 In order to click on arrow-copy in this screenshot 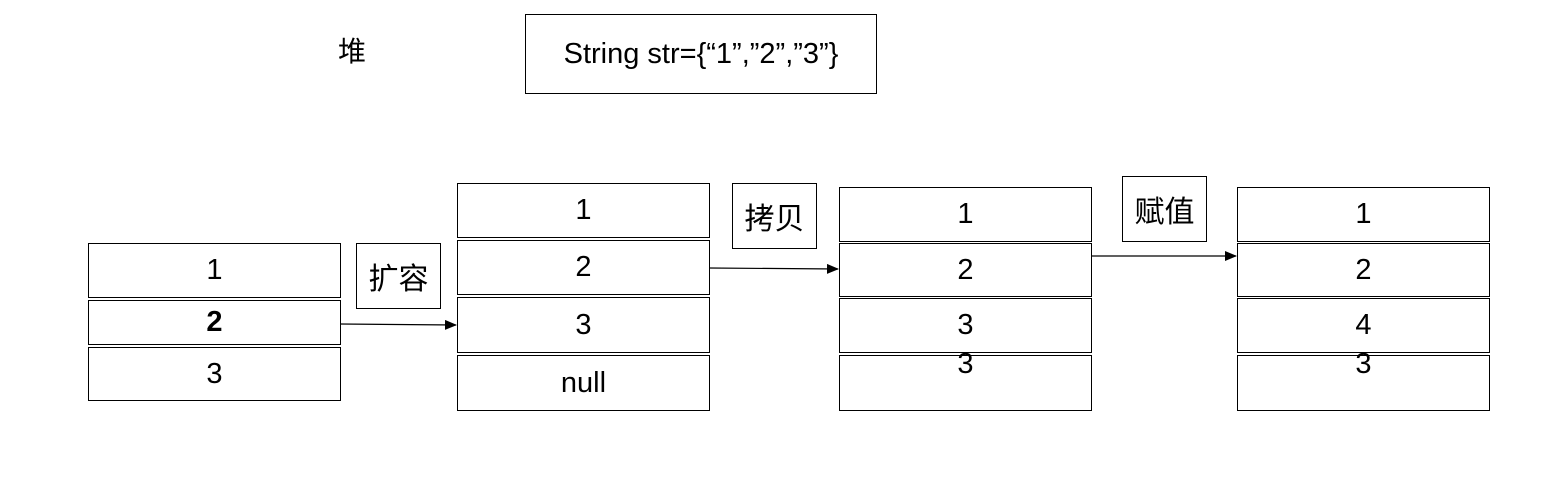, I will do `click(773, 268)`.